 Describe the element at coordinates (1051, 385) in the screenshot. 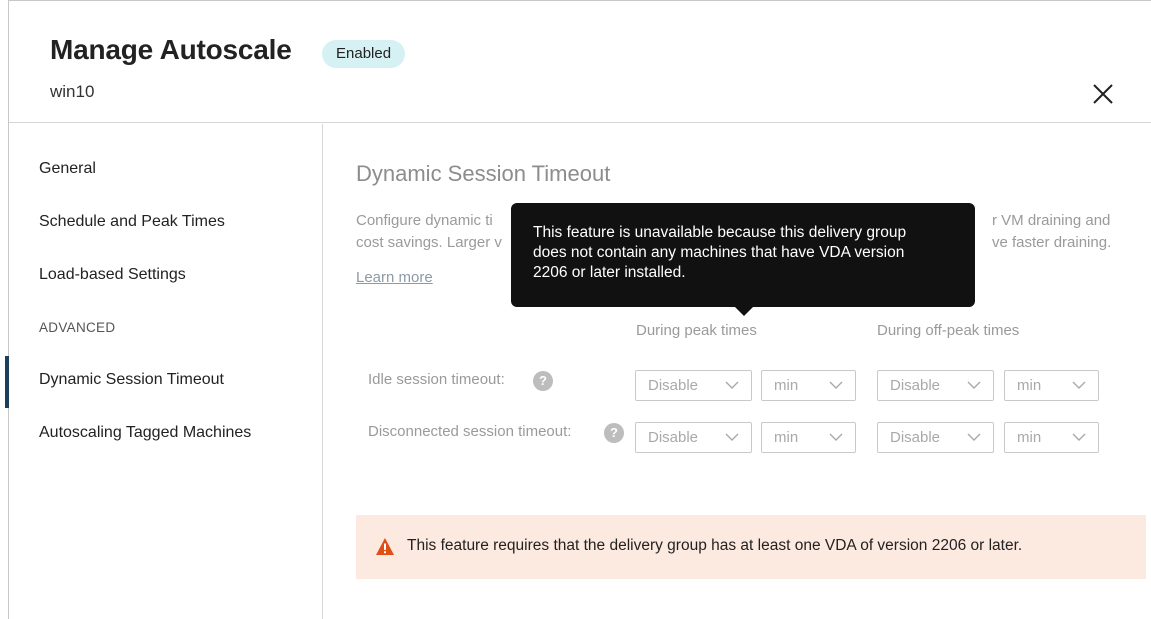

I see `idle-offpeak-unit-select: min` at that location.